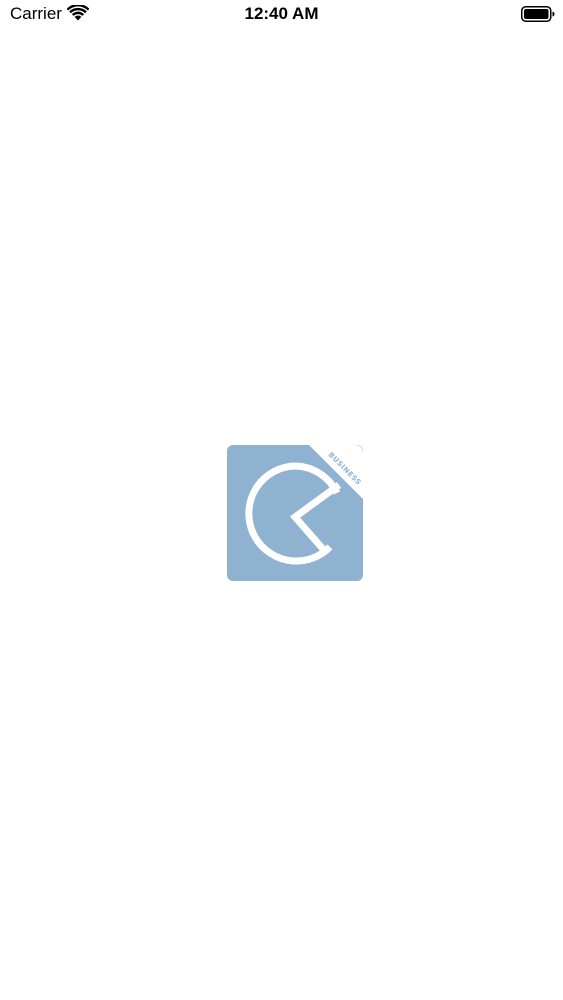 The height and width of the screenshot is (1000, 563). I want to click on status-bar: Carrier 12:40 AM, so click(281, 15).